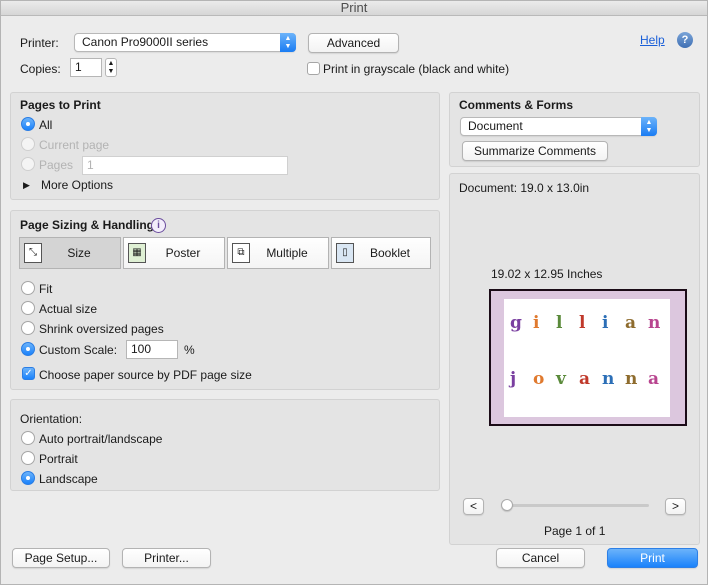 The width and height of the screenshot is (708, 585). What do you see at coordinates (183, 253) in the screenshot?
I see `mode-poster-label: Poster` at bounding box center [183, 253].